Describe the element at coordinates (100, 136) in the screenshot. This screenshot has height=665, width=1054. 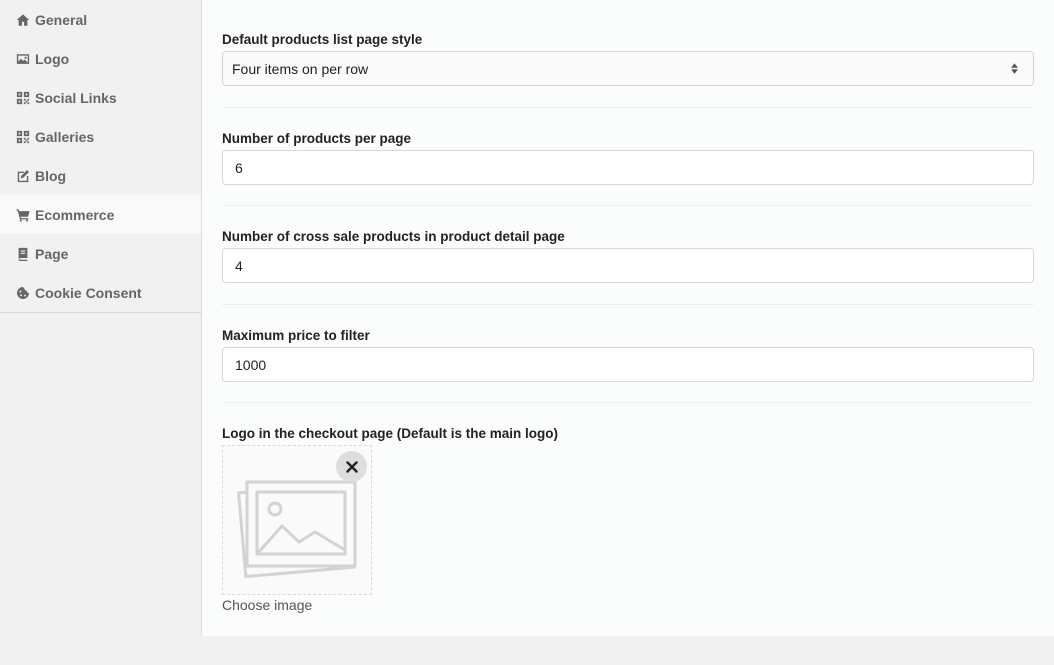
I see `sidebar-item-galleries: Galleries` at that location.